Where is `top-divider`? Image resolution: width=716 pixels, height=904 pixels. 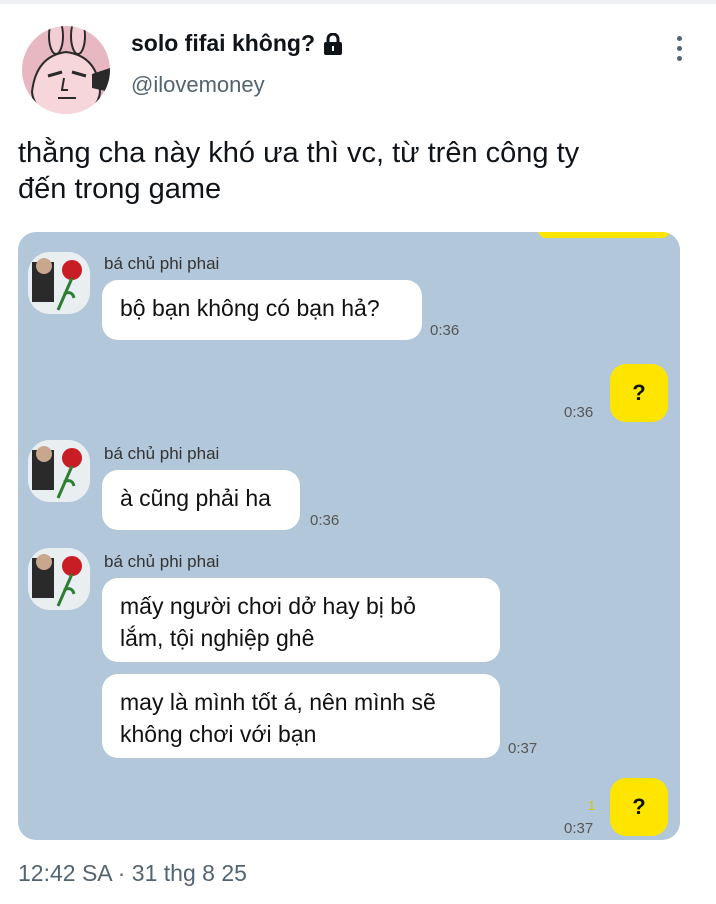 top-divider is located at coordinates (358, 2).